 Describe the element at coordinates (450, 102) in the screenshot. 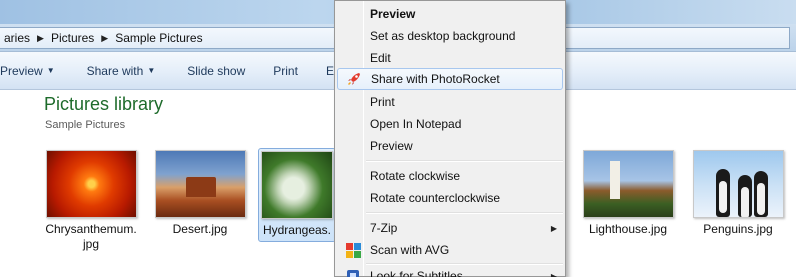

I see `menu-item-print: Print` at that location.